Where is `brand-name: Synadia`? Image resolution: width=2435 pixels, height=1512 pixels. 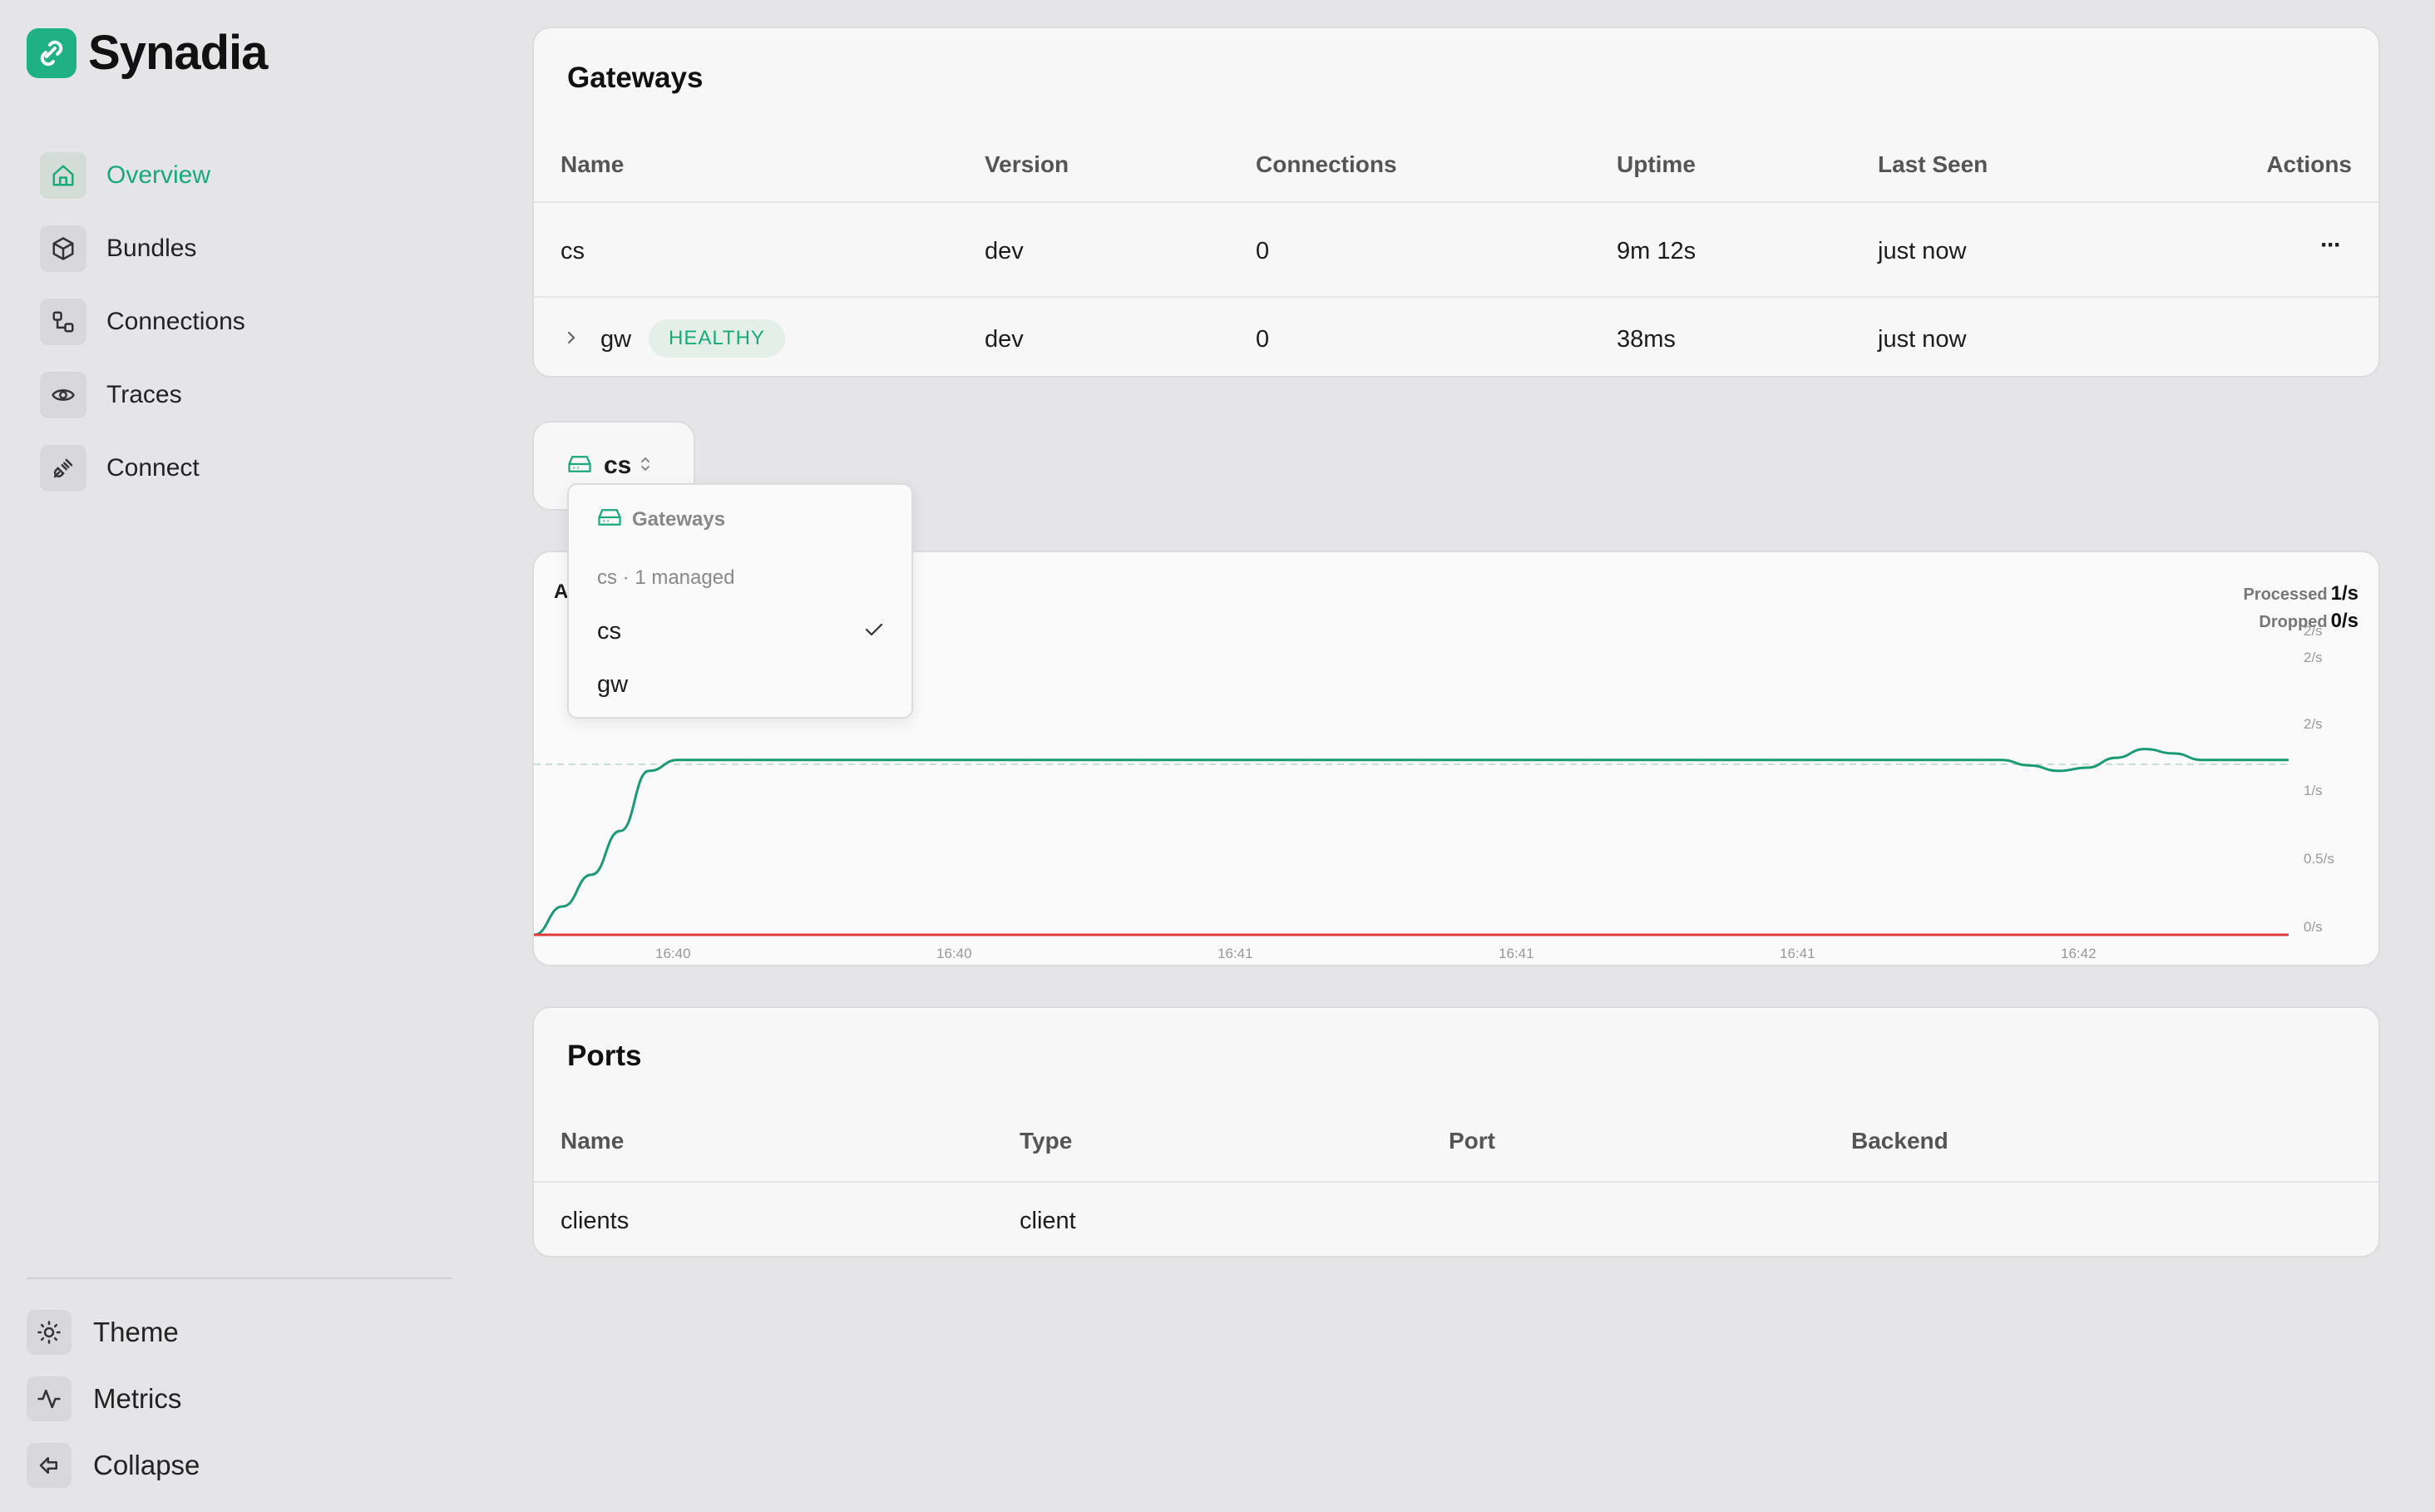 brand-name: Synadia is located at coordinates (178, 53).